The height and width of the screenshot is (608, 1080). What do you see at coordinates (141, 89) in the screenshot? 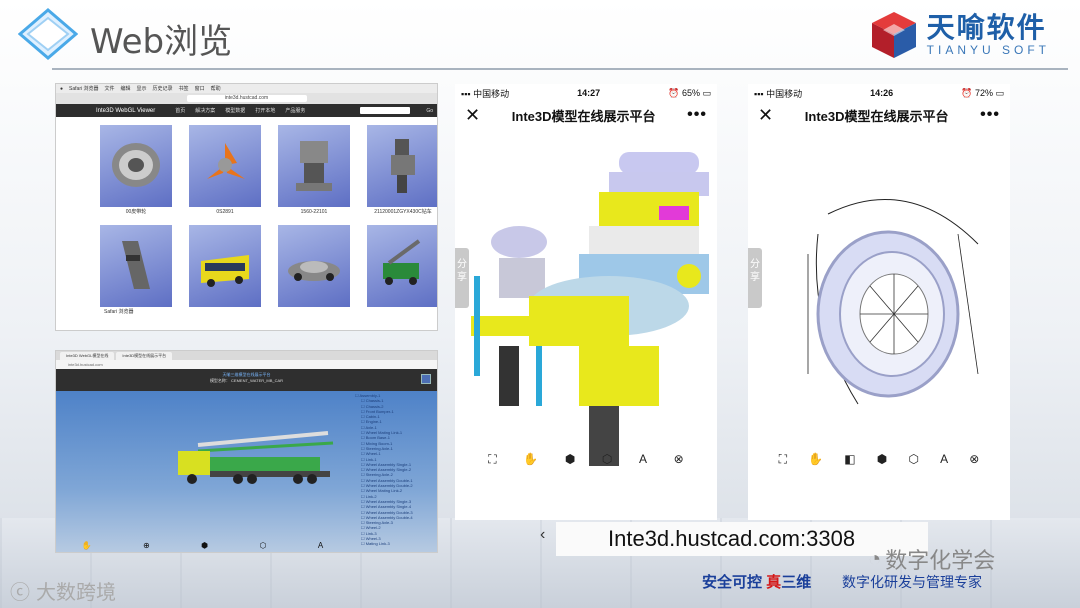
I see `menu-item: 显示` at bounding box center [141, 89].